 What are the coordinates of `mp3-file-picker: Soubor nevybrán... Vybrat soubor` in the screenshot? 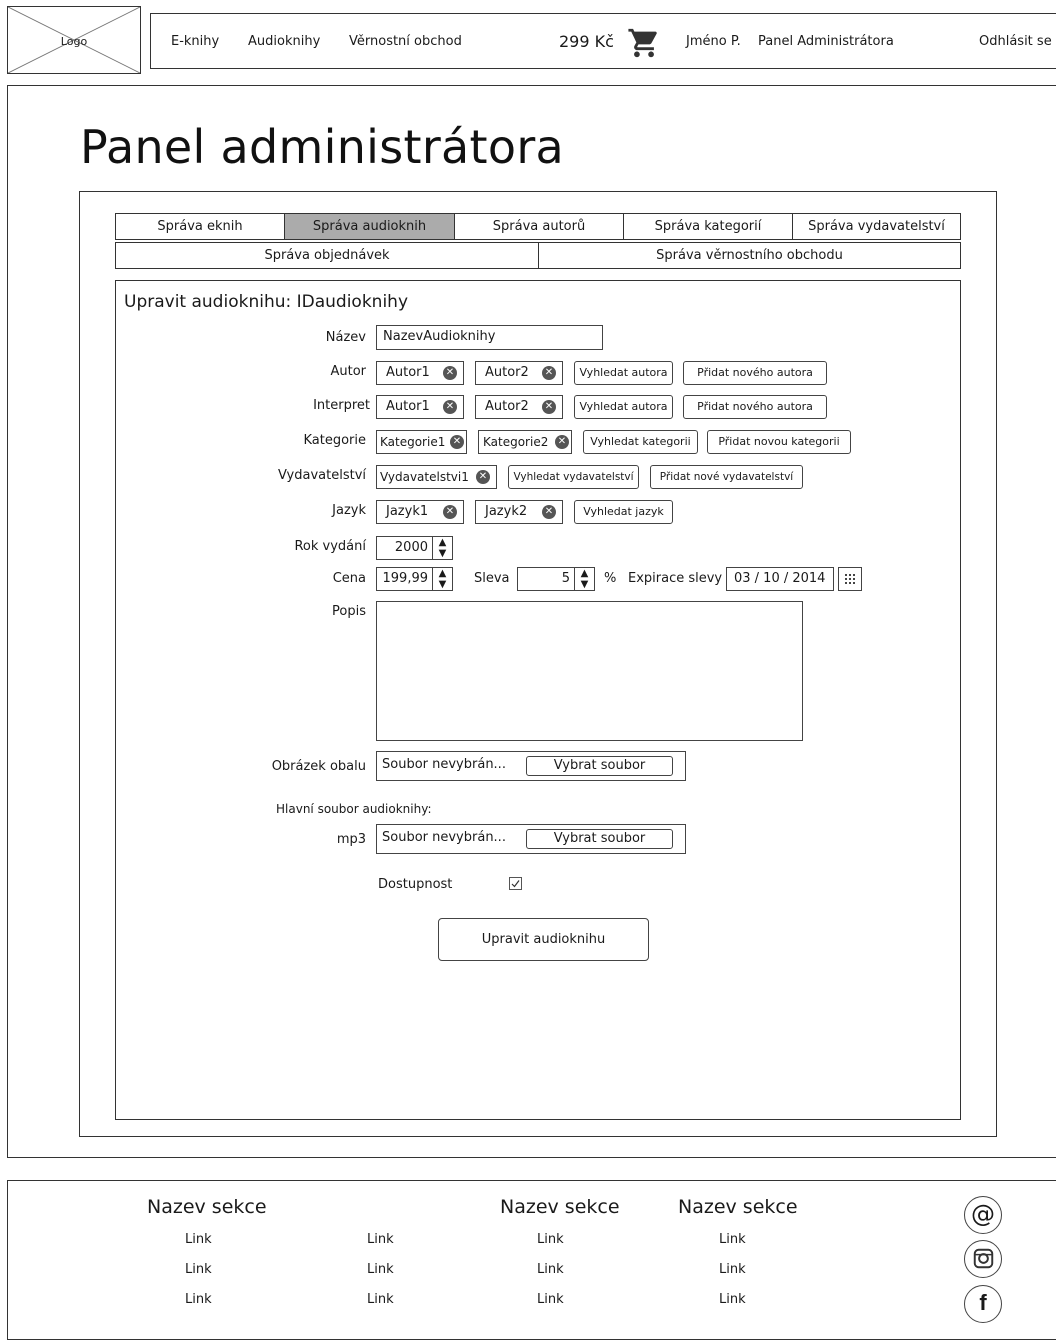 It's located at (531, 839).